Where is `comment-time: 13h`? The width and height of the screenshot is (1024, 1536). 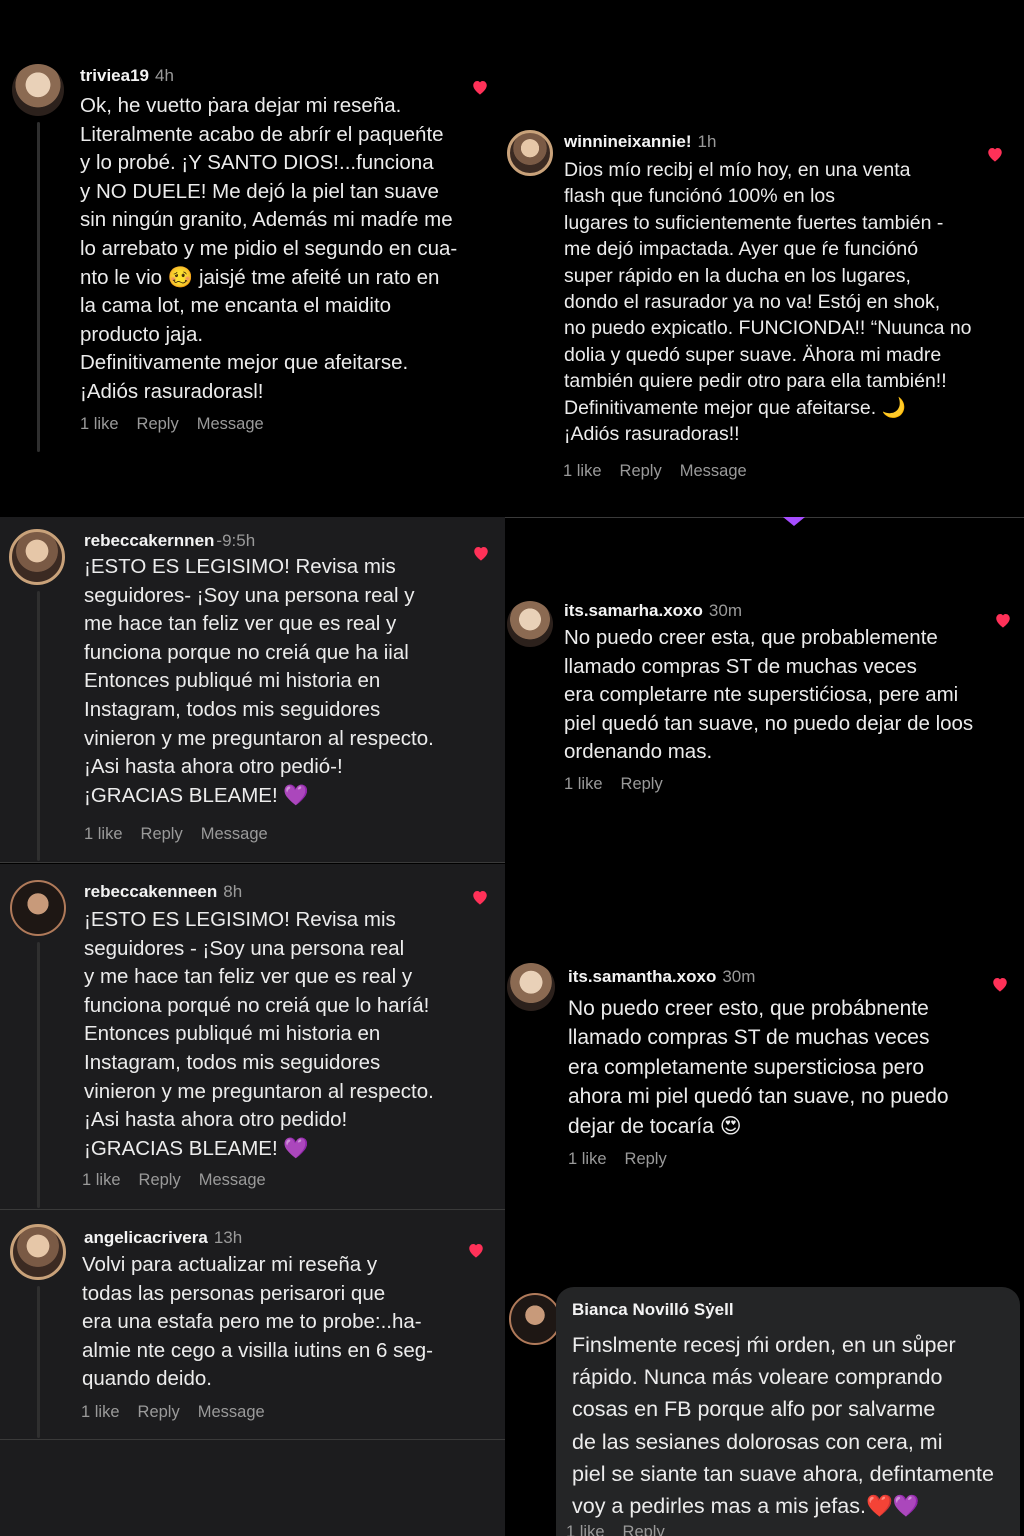 comment-time: 13h is located at coordinates (228, 1237).